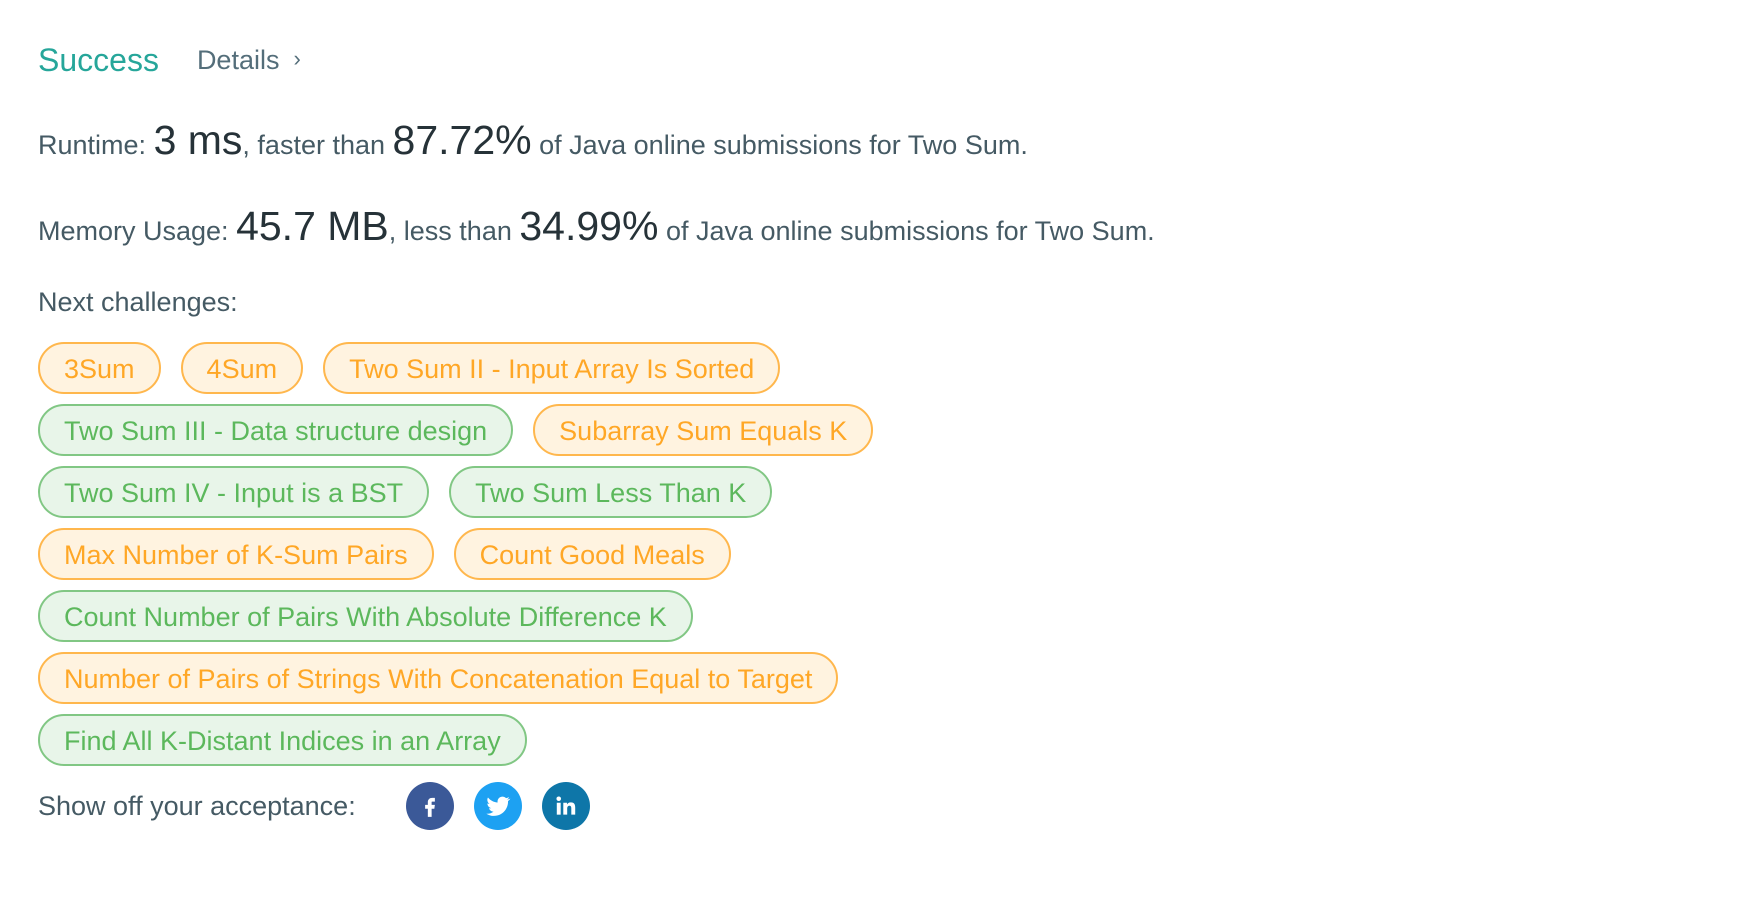 This screenshot has width=1740, height=922. I want to click on chip-row: Find All K-Distant Indices in an Array, so click(538, 740).